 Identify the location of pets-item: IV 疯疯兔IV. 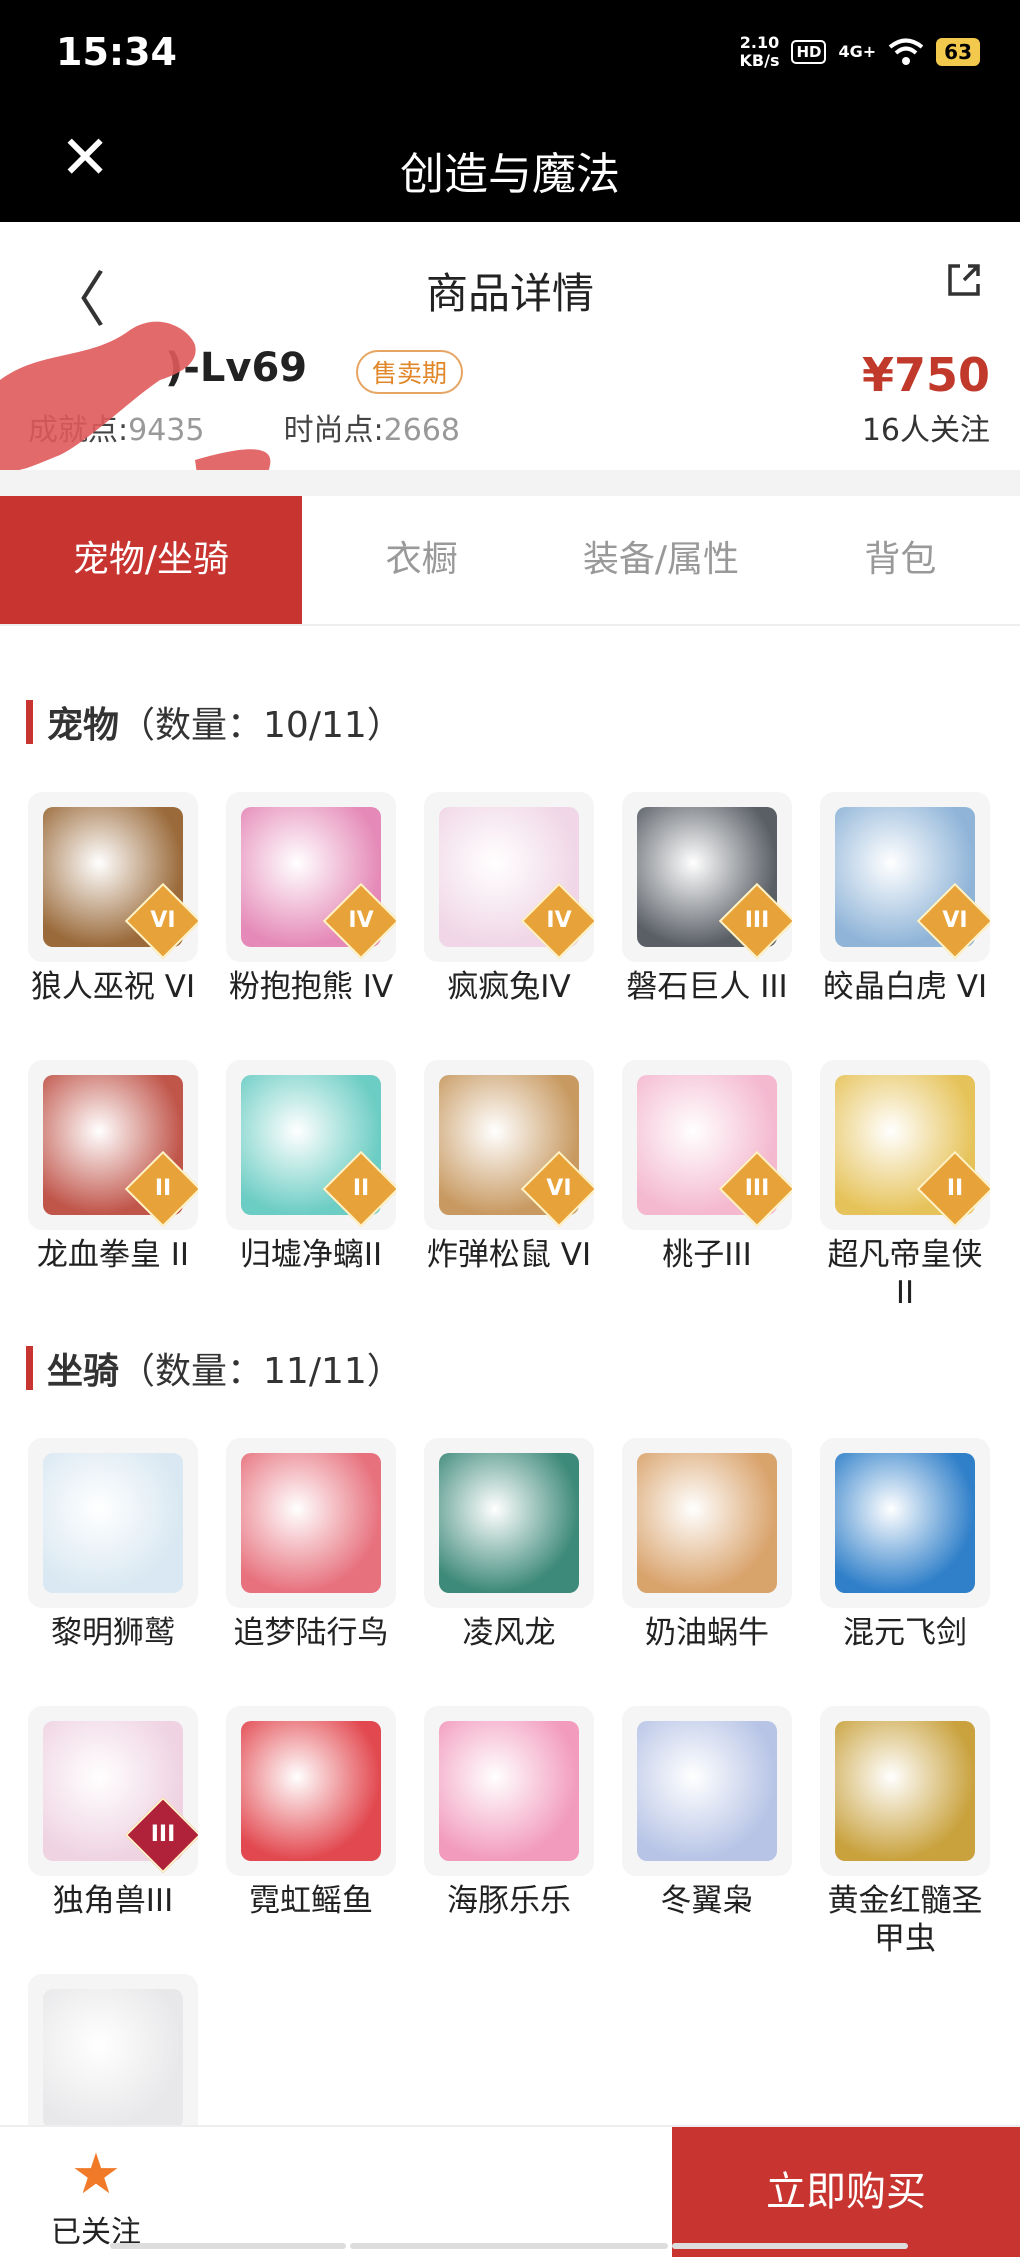
(509, 919).